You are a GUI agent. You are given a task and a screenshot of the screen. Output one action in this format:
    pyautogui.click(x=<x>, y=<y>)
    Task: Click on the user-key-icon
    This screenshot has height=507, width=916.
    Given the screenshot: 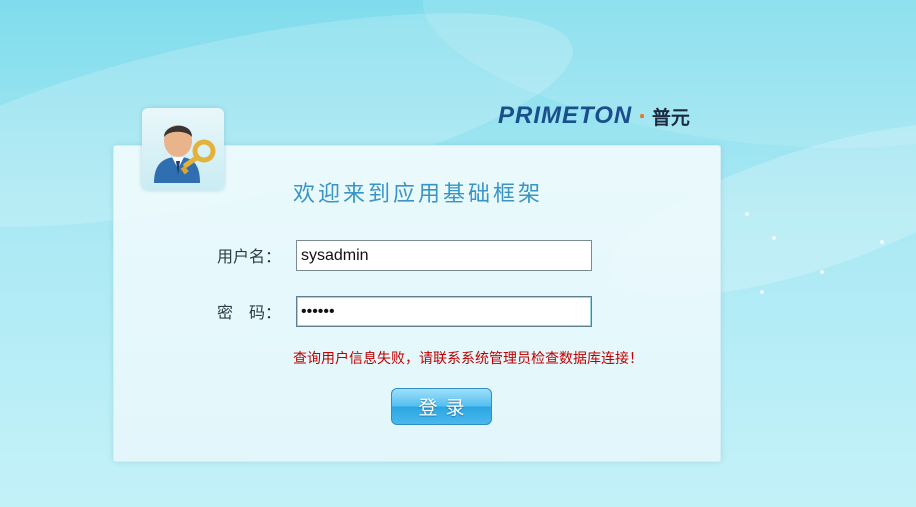 What is the action you would take?
    pyautogui.click(x=183, y=149)
    